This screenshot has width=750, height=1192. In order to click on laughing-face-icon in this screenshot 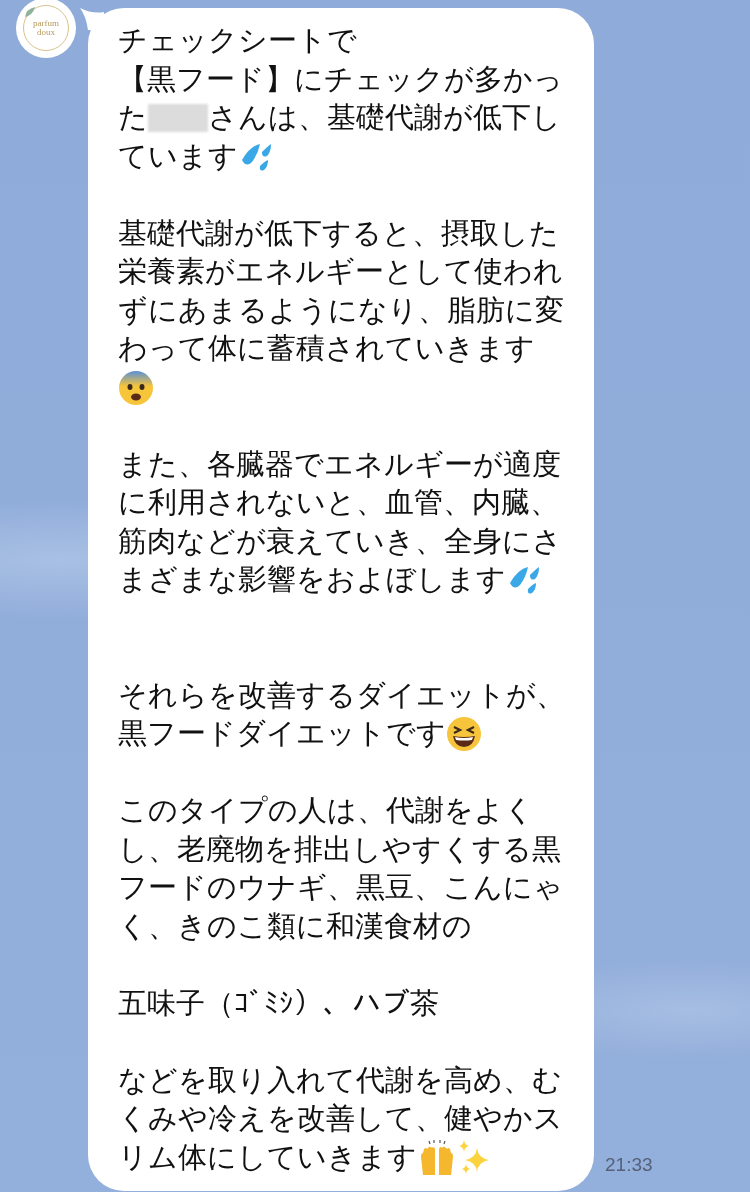, I will do `click(464, 734)`.